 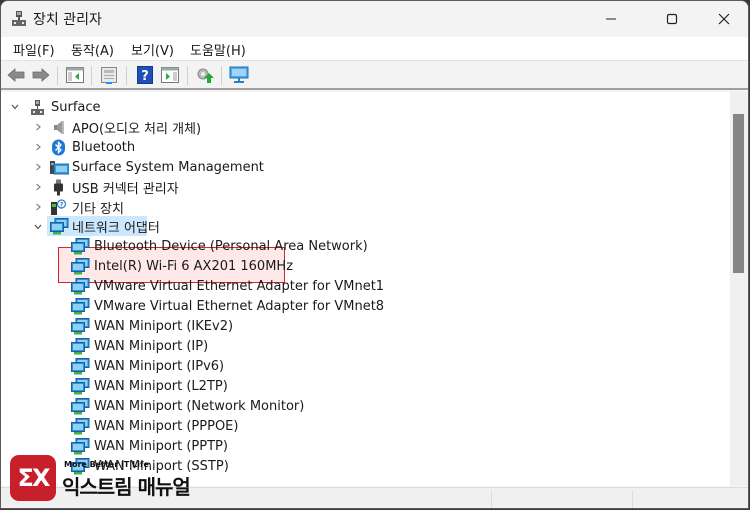 I want to click on tree-node-adapter: WAN Miniport (IPv6), so click(x=147, y=366).